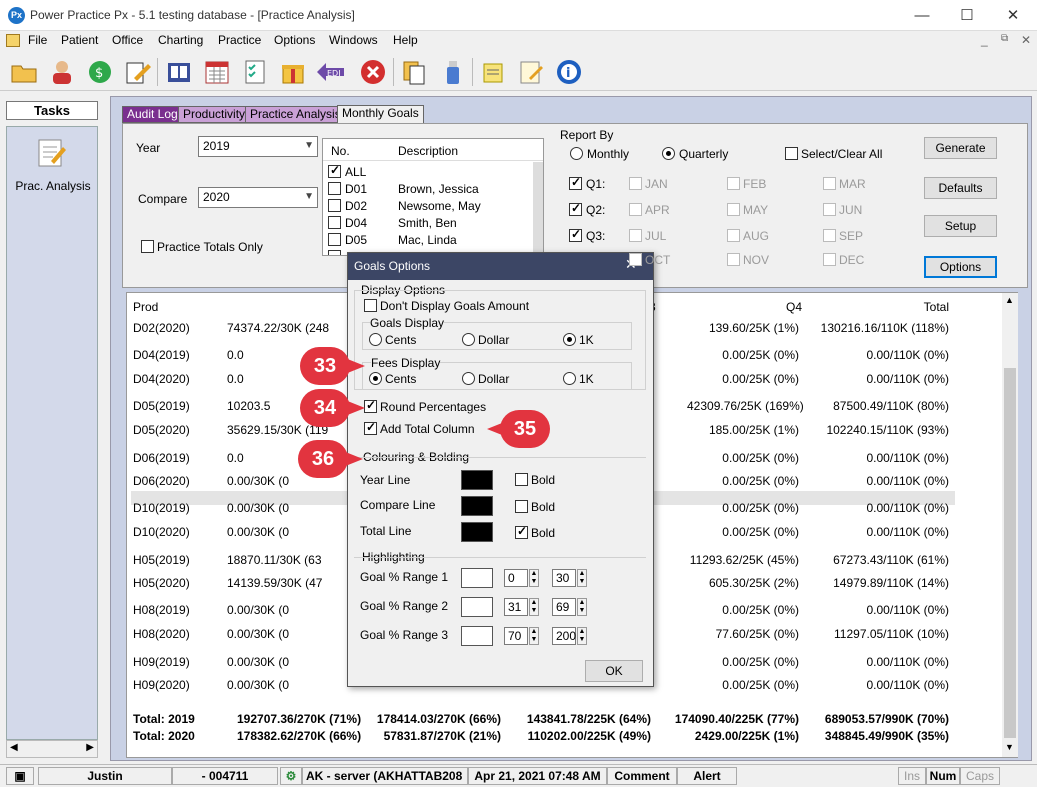 This screenshot has height=787, width=1037. What do you see at coordinates (564, 578) in the screenshot?
I see `range1-to-input: 30` at bounding box center [564, 578].